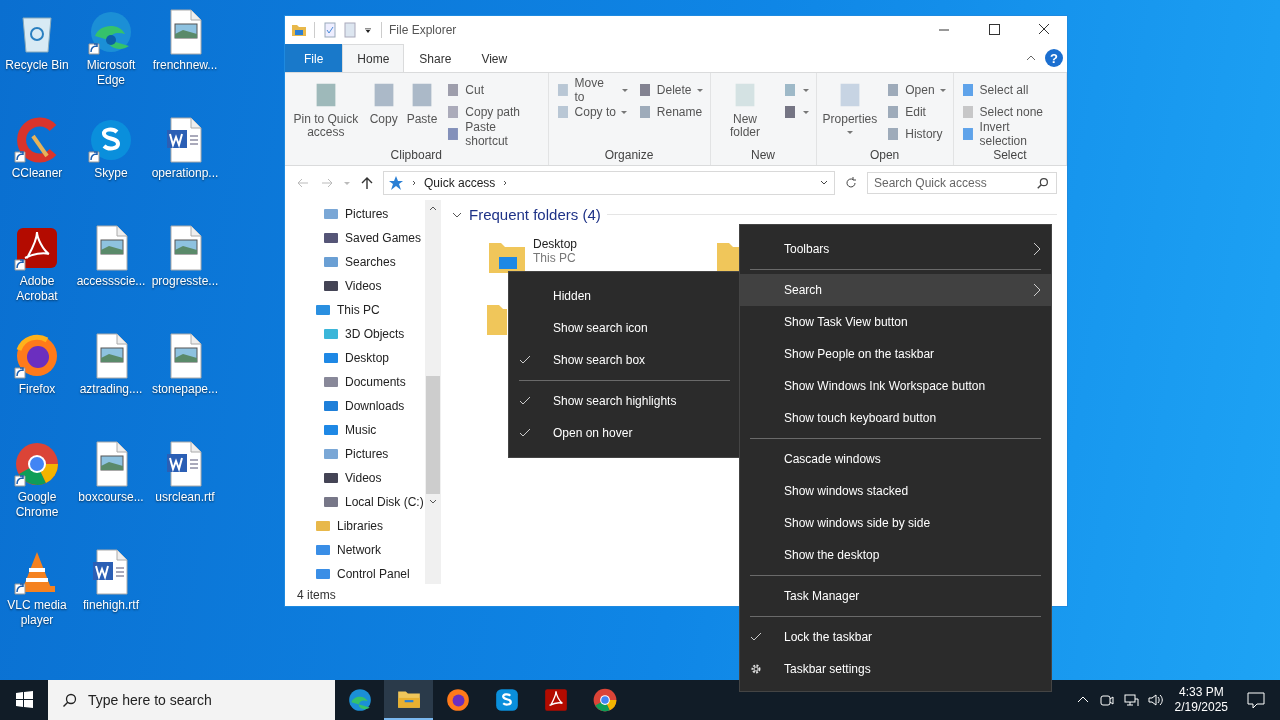 This screenshot has height=720, width=1280. I want to click on ribbon-tab: File, so click(314, 58).